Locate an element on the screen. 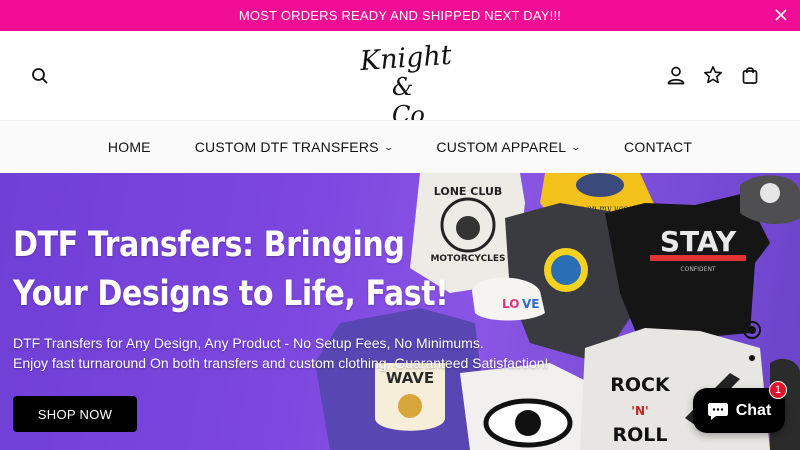 The image size is (800, 450). shop-now-button: SHOP NOW is located at coordinates (75, 414).